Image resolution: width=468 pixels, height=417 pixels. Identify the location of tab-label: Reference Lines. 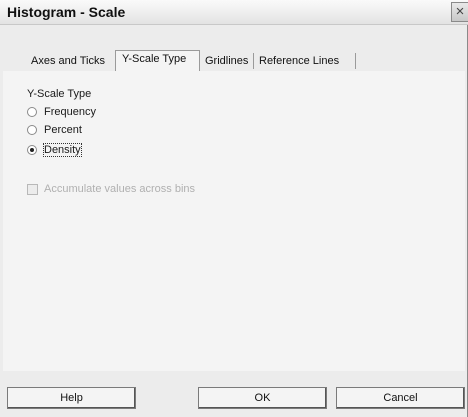
(299, 61).